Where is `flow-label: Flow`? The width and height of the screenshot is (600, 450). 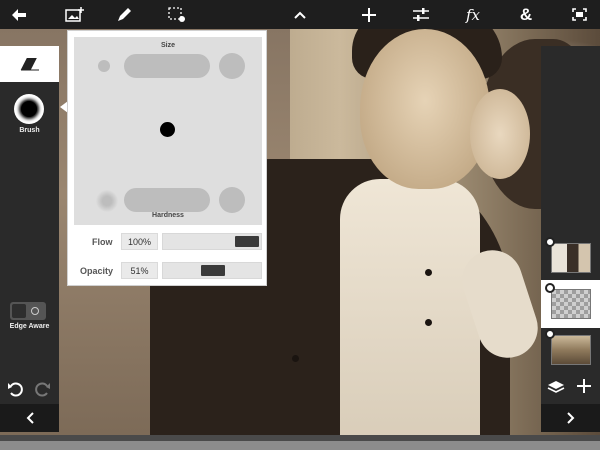 flow-label: Flow is located at coordinates (102, 242).